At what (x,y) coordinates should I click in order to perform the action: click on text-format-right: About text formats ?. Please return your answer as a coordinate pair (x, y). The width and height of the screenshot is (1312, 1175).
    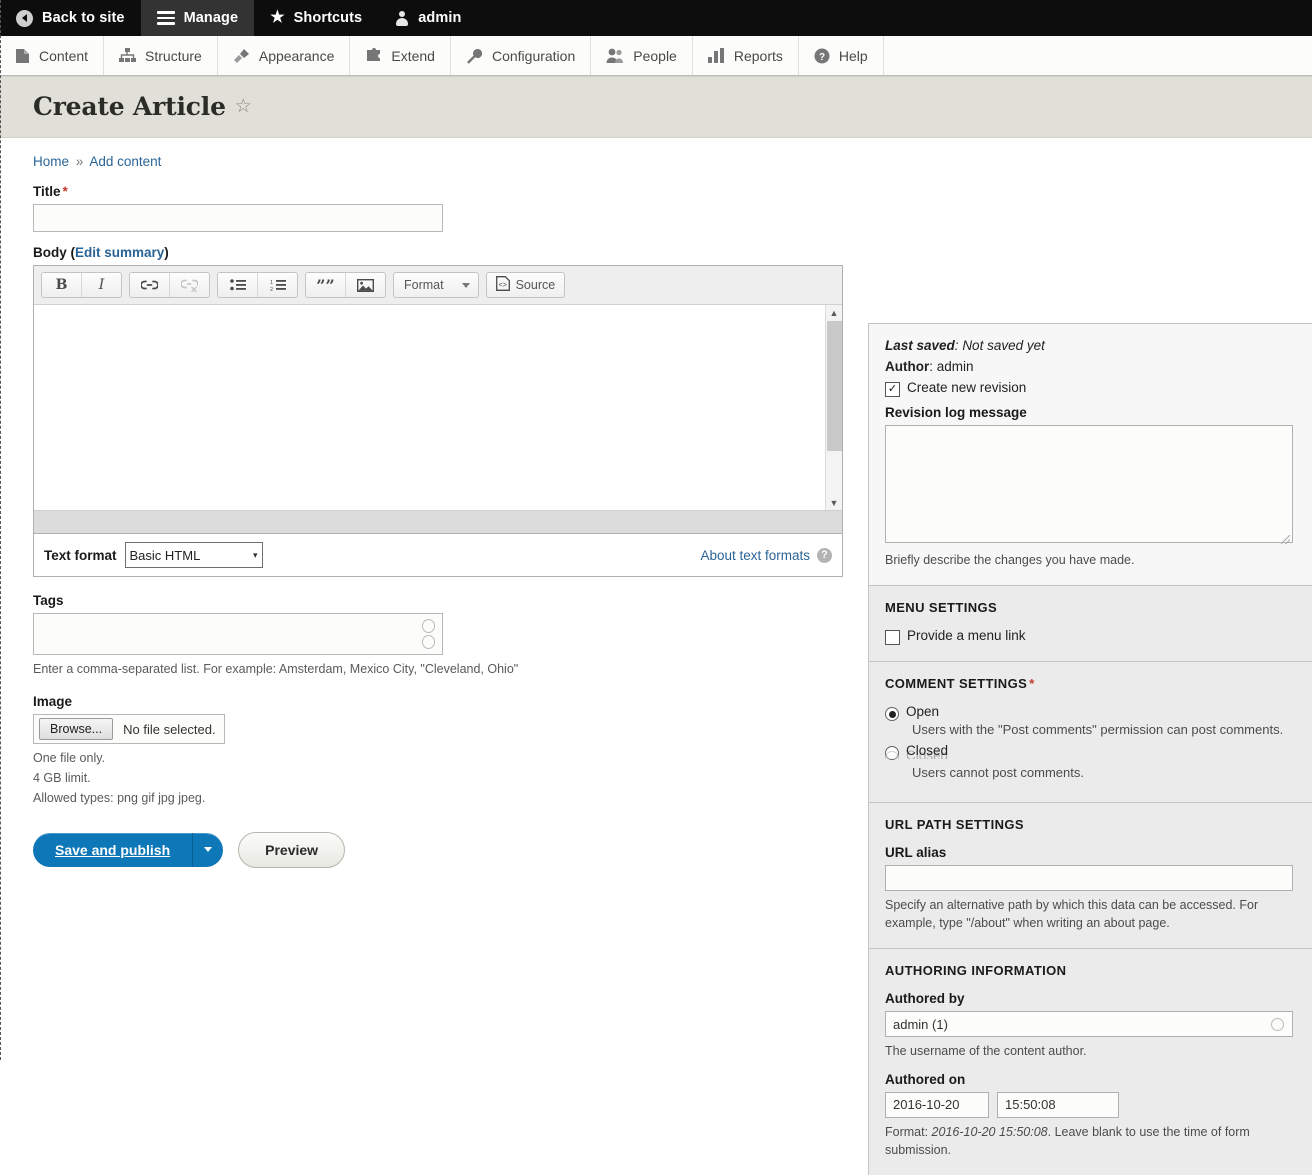
    Looking at the image, I should click on (766, 555).